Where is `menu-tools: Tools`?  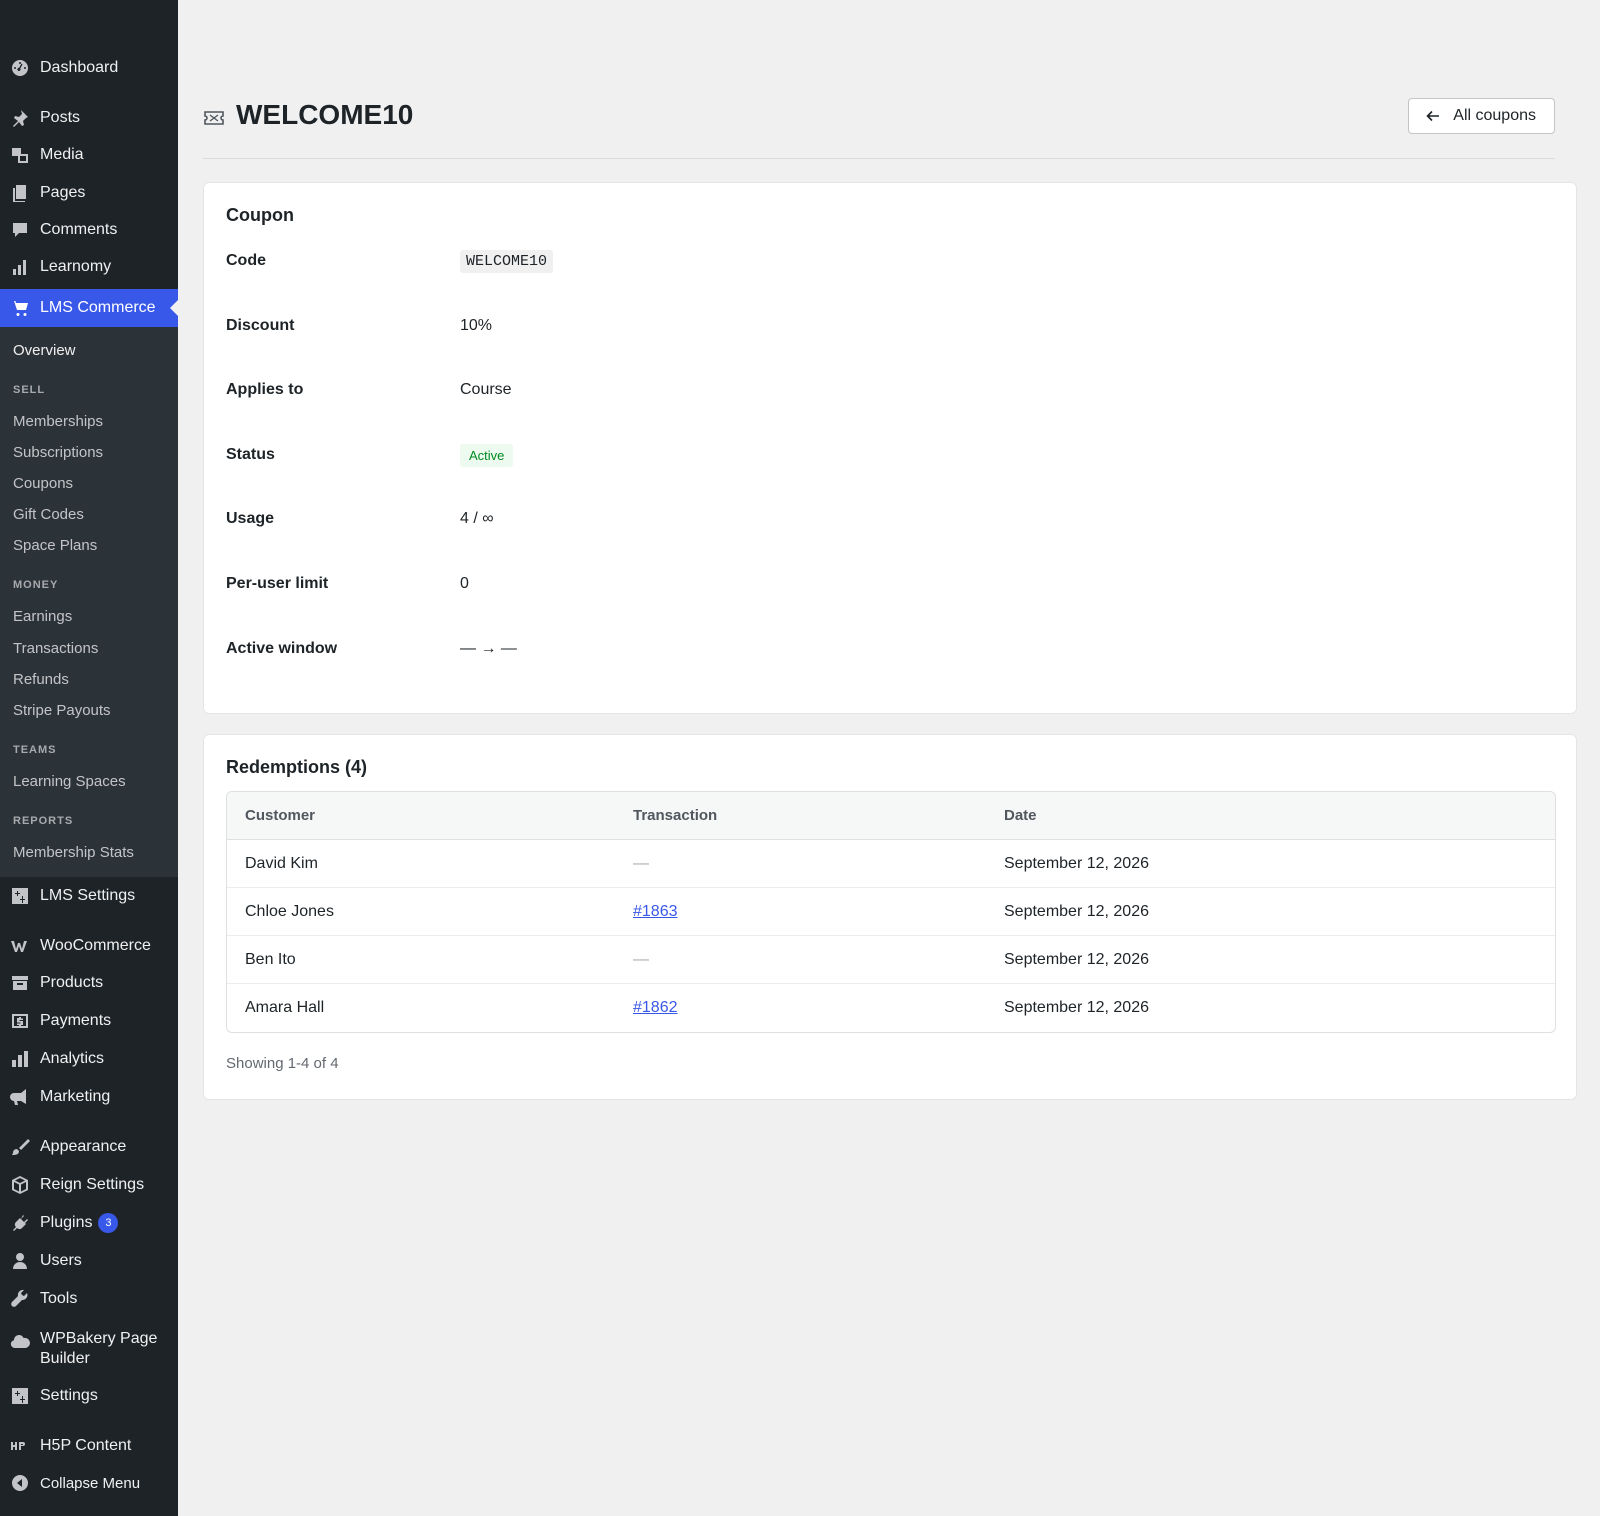
menu-tools: Tools is located at coordinates (89, 1299).